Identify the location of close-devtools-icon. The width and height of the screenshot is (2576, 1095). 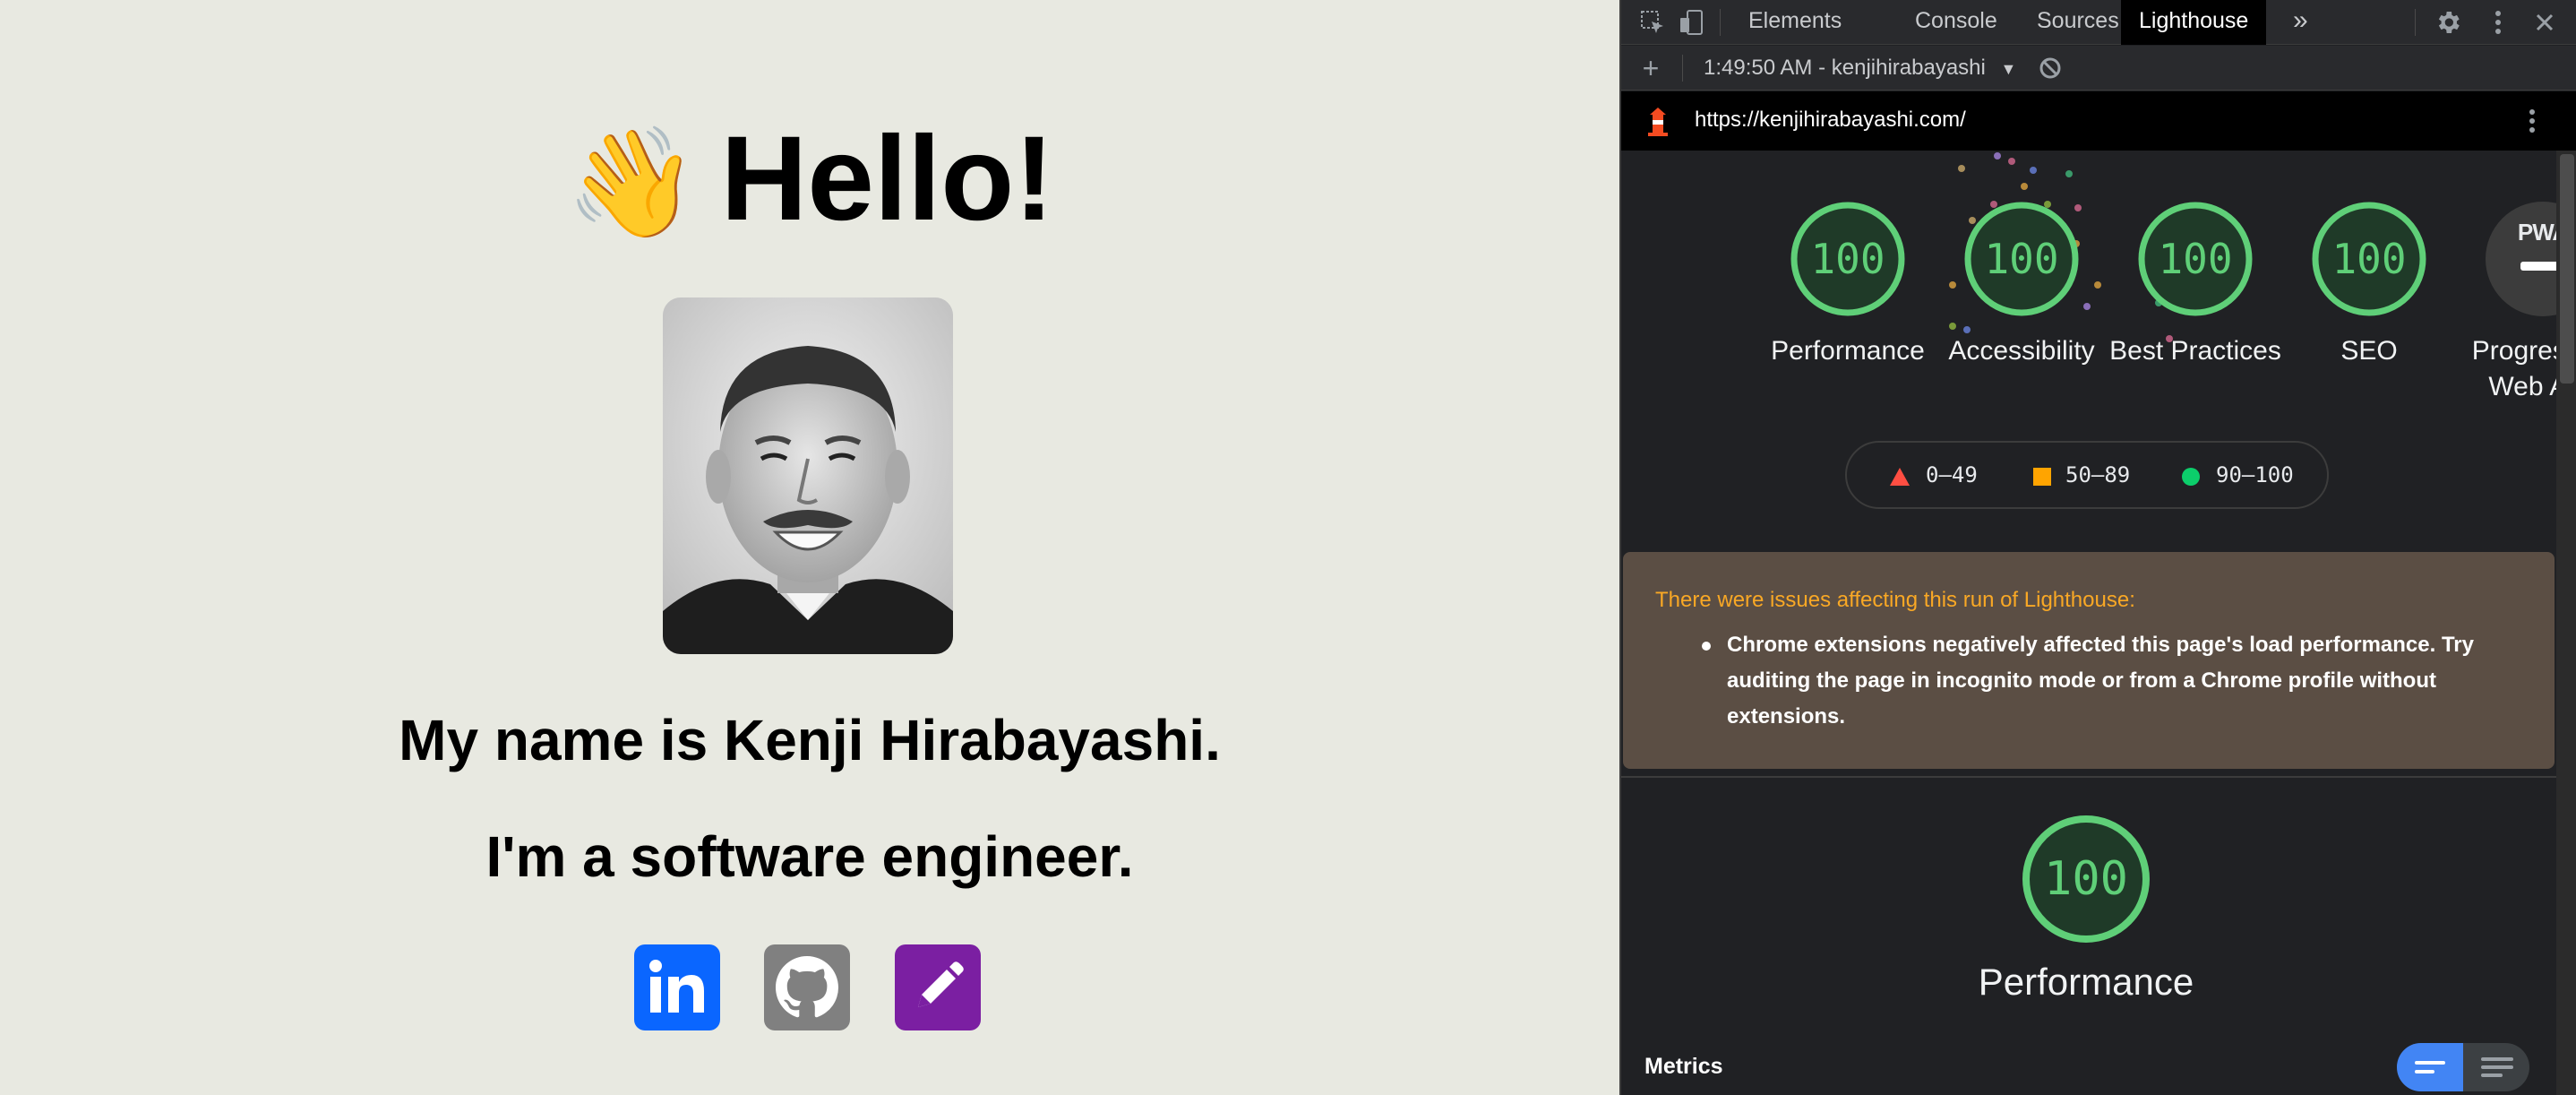
(2544, 22).